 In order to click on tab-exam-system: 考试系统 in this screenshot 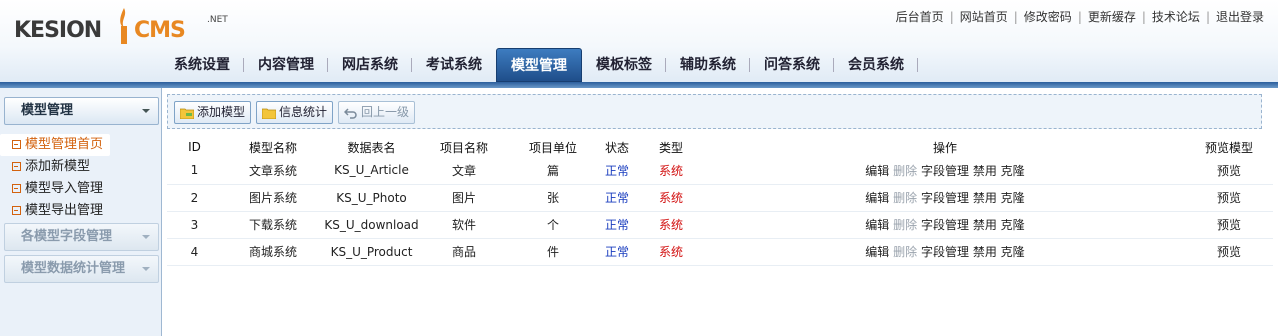, I will do `click(454, 65)`.